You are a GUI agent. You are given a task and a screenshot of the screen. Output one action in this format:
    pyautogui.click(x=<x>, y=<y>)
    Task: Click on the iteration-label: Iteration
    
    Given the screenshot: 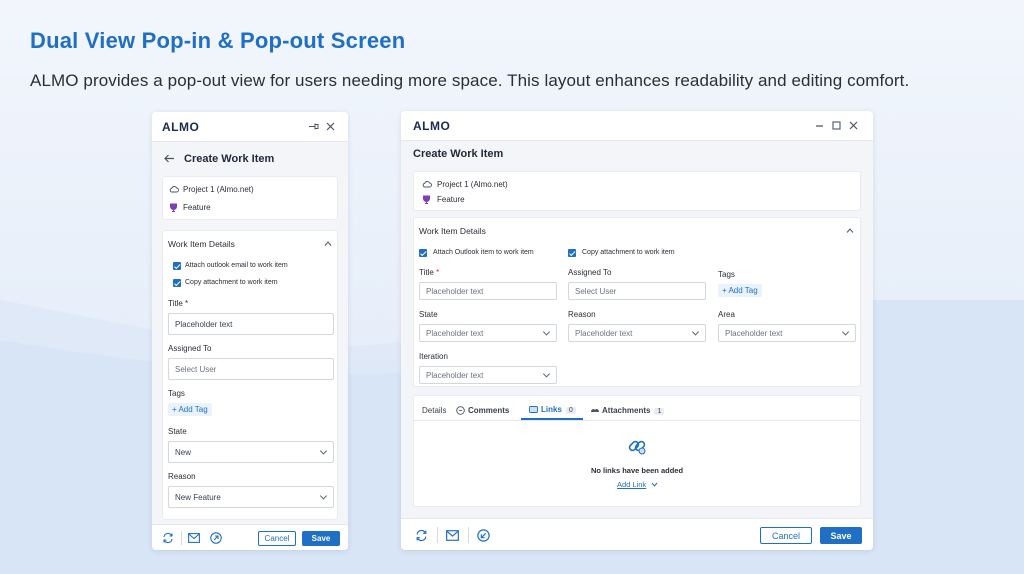 What is the action you would take?
    pyautogui.click(x=433, y=356)
    